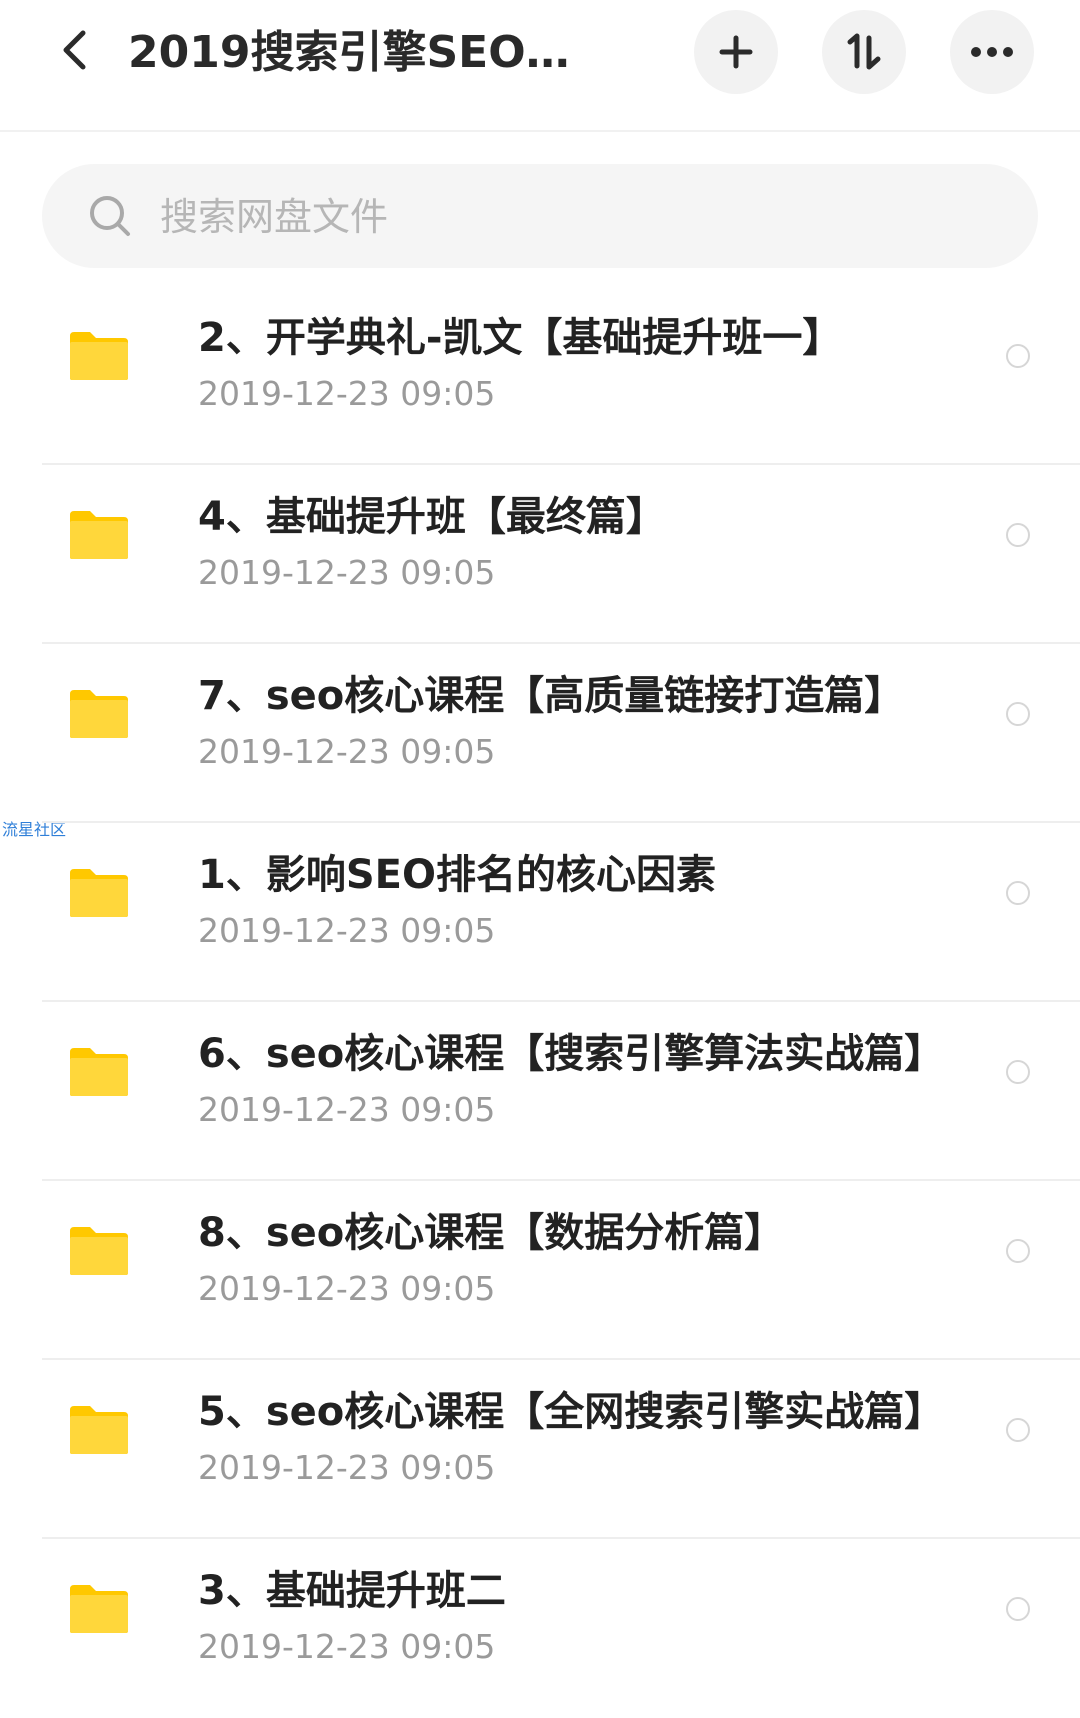 This screenshot has width=1080, height=1718. I want to click on file-row: 5、seo核心课程【全网搜索引擎实战篇】 2019-12-23 09:05, so click(540, 1449).